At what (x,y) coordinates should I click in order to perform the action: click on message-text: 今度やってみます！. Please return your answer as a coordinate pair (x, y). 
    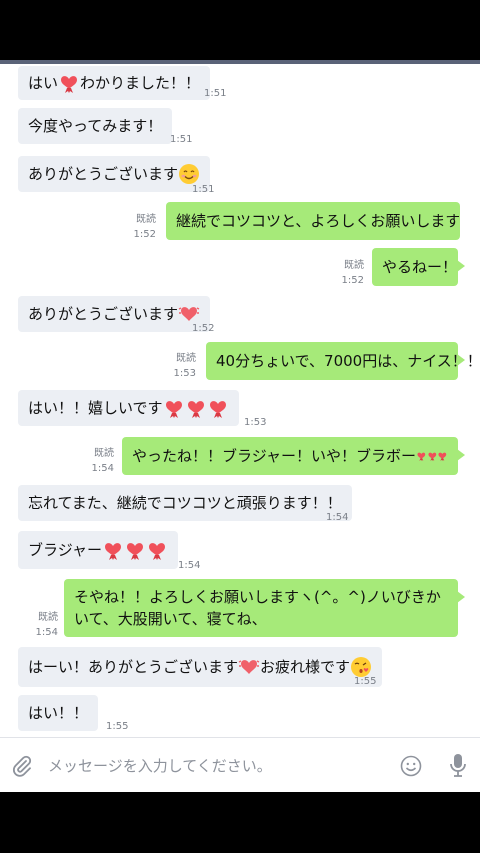
    Looking at the image, I should click on (95, 126).